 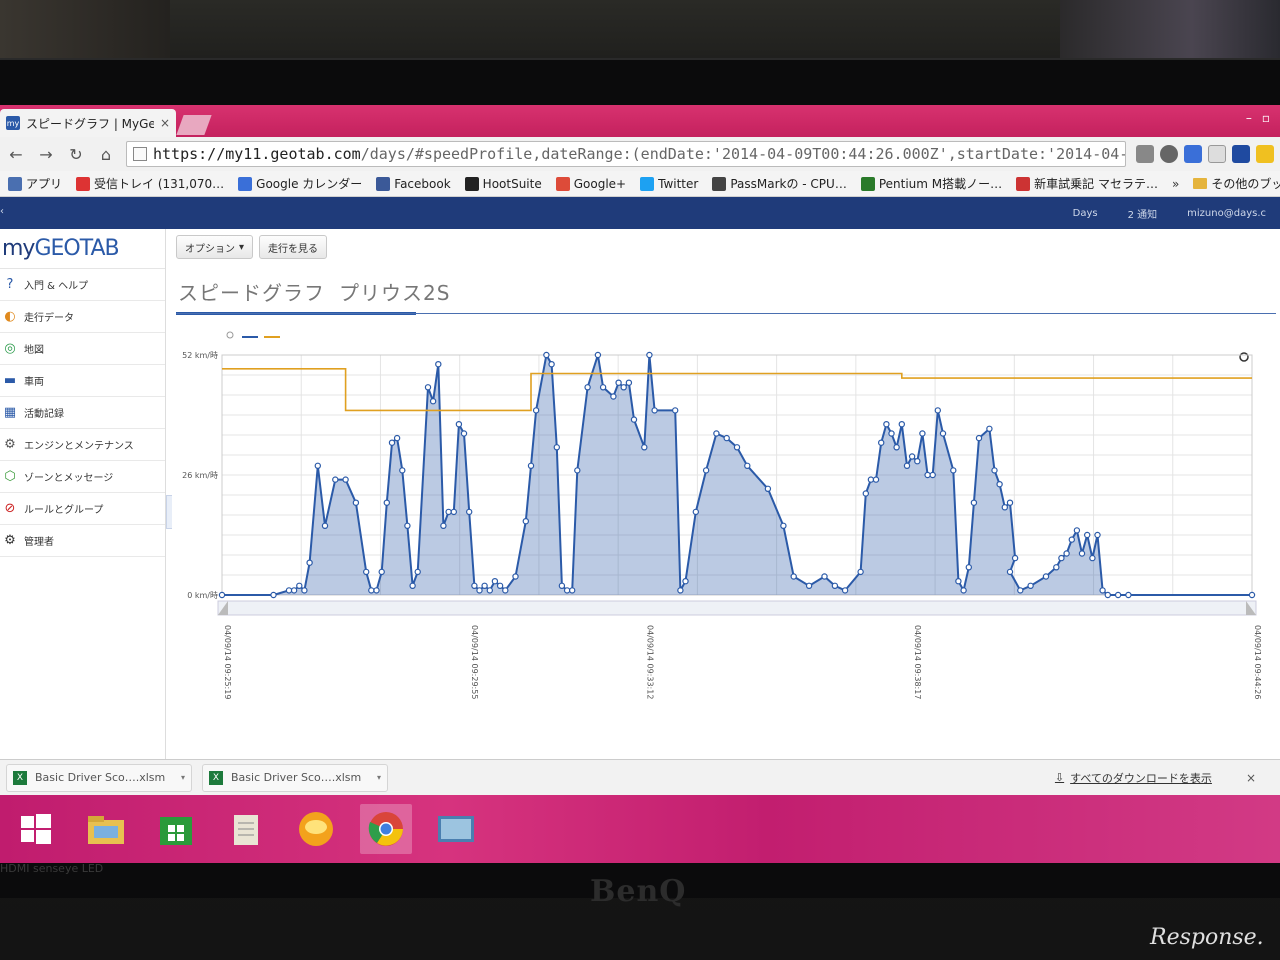 I want to click on topbar-user: mizuno@days.c, so click(x=1226, y=213).